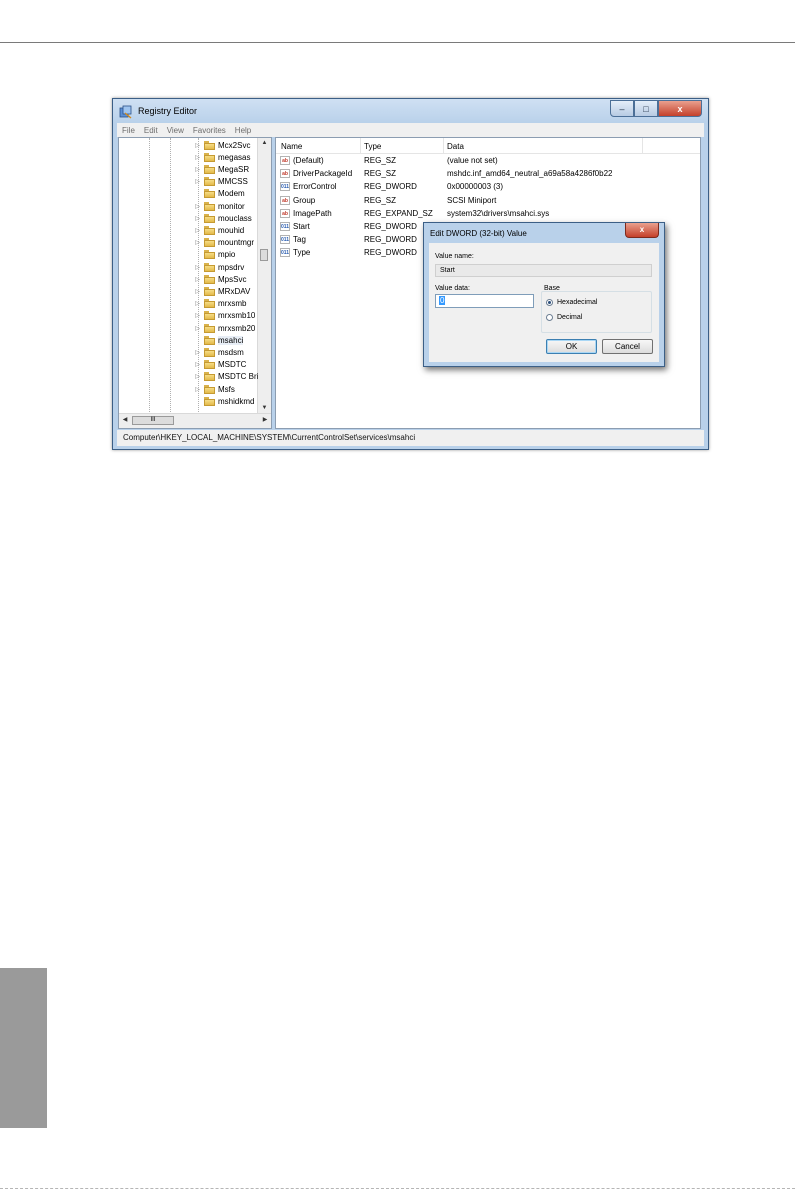 The height and width of the screenshot is (1192, 795). What do you see at coordinates (410, 111) in the screenshot?
I see `title-bar: Registry Editor – □ x` at bounding box center [410, 111].